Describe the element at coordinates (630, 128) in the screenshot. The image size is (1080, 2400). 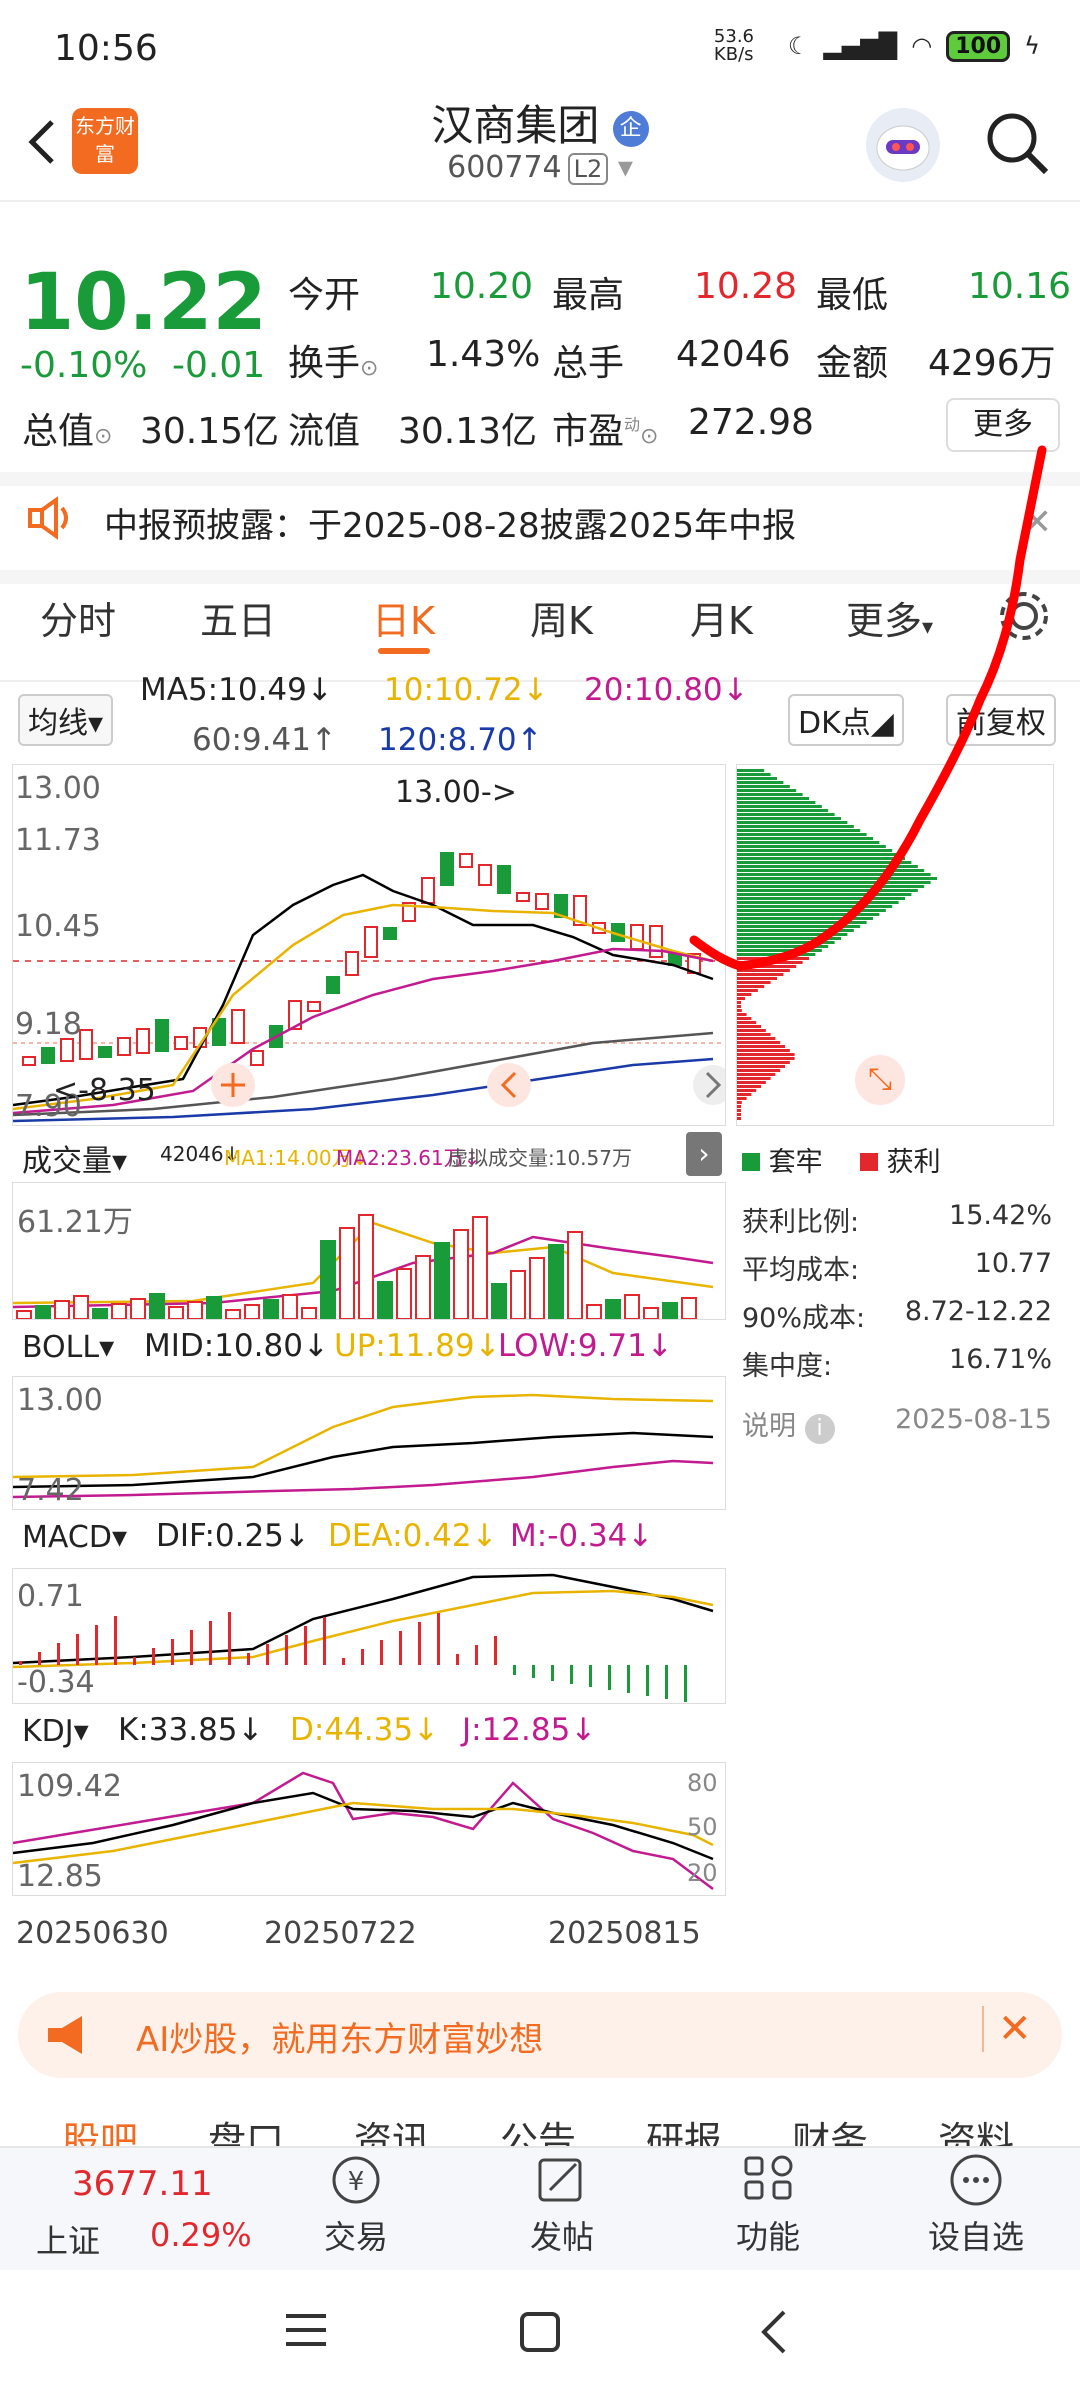
I see `enterprise-badge: 企` at that location.